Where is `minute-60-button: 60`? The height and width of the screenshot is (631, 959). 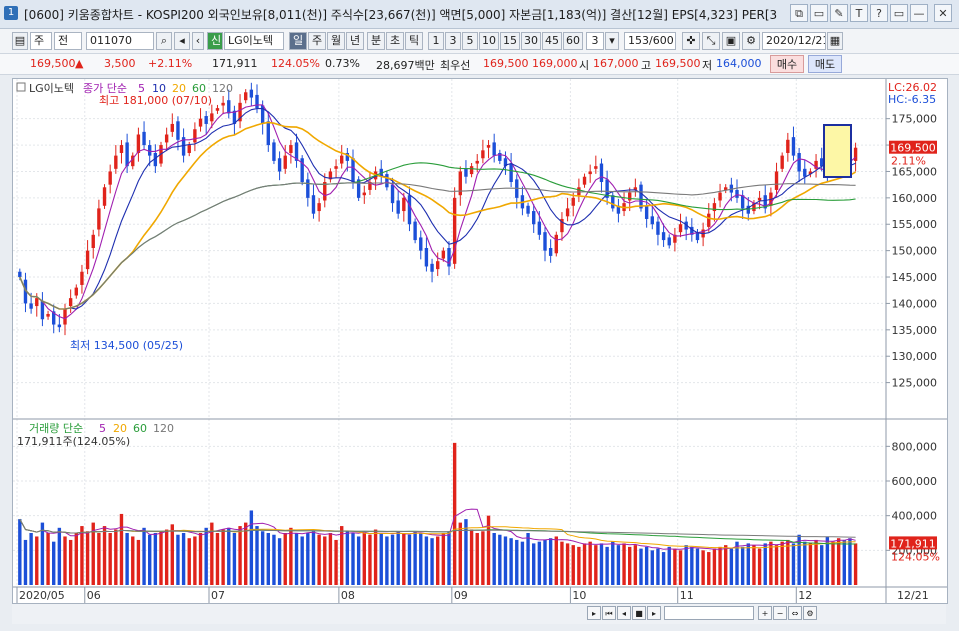
minute-60-button: 60 is located at coordinates (573, 41).